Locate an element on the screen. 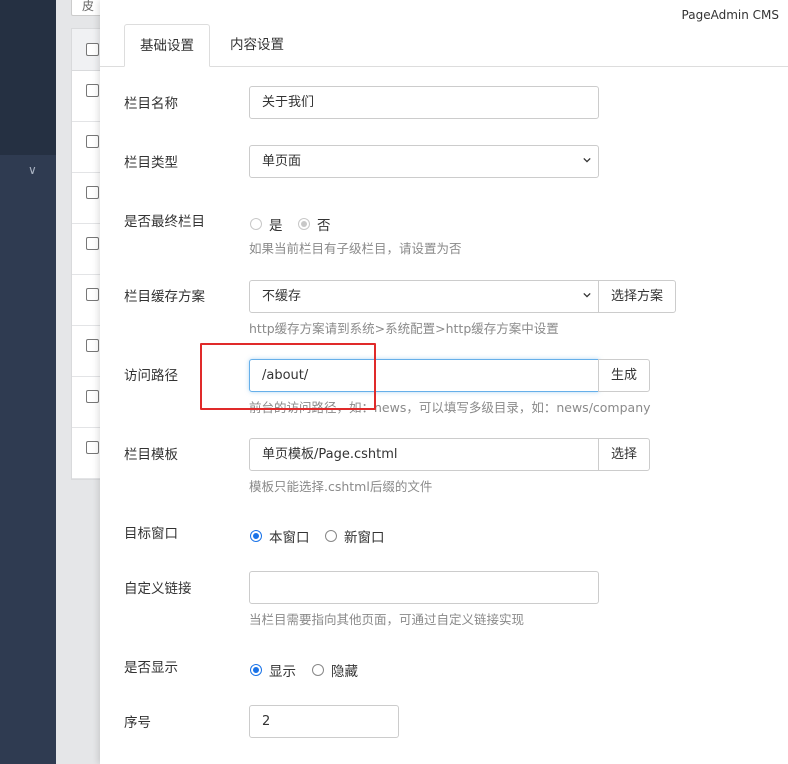 The image size is (788, 764). name-input: 关于我们 is located at coordinates (424, 102).